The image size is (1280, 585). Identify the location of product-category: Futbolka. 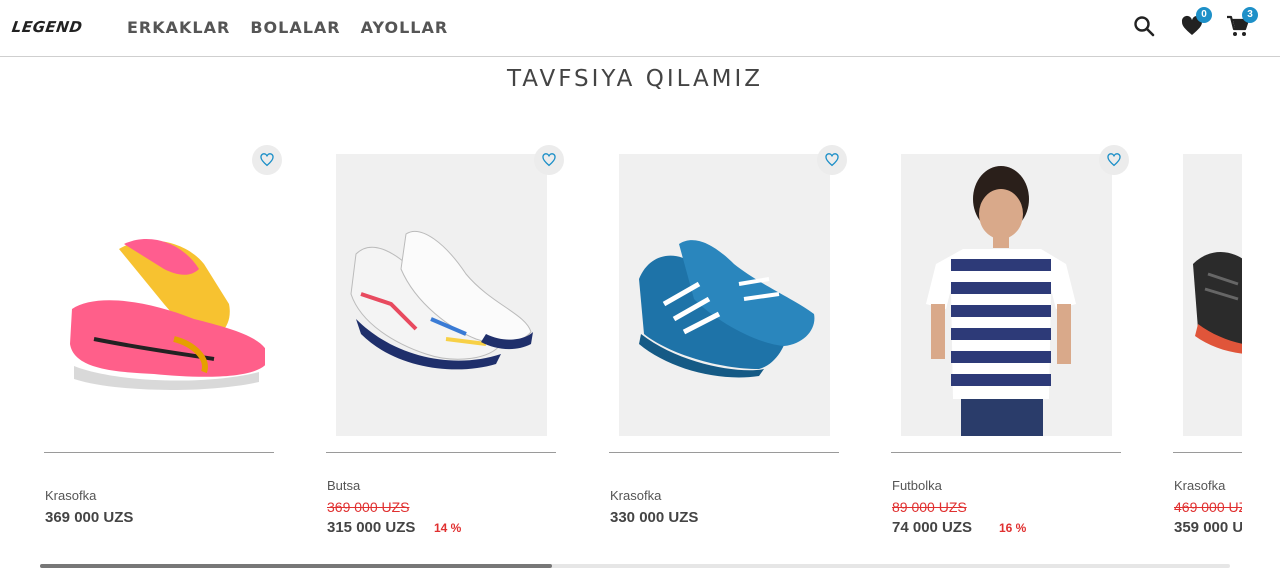
(917, 485).